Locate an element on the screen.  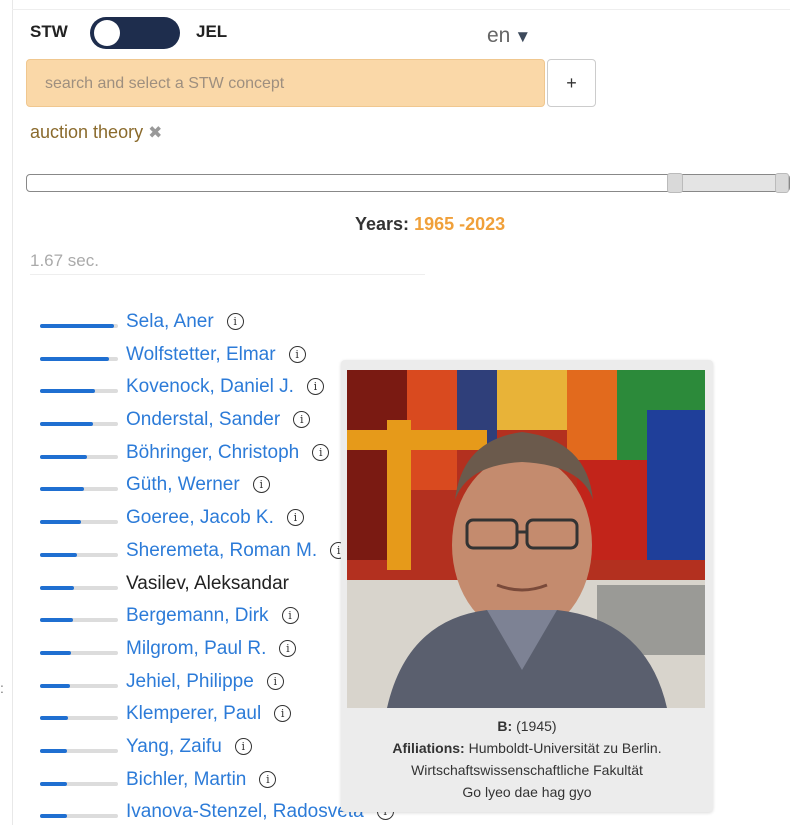
concept-label: auction theory is located at coordinates (87, 132).